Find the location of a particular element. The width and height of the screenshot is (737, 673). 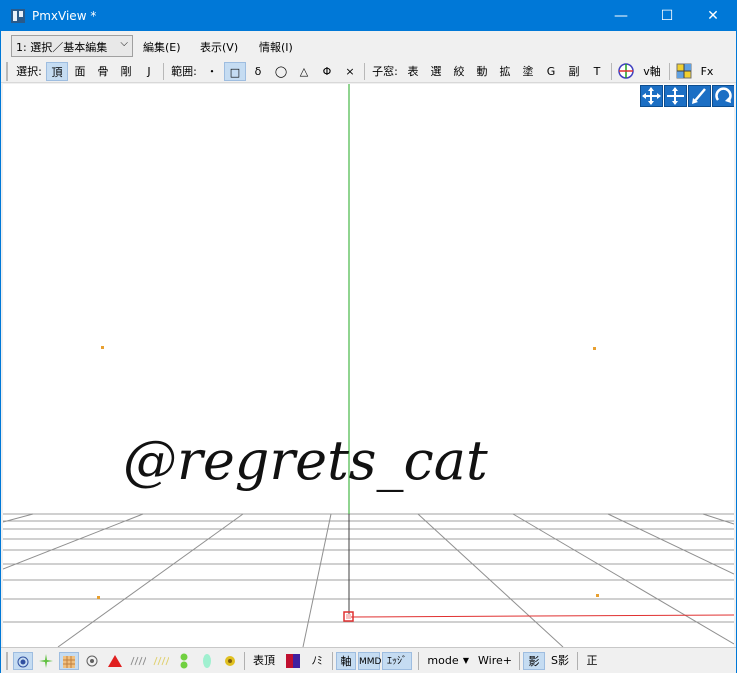

mode-dropdown-label: mode is located at coordinates (443, 661).